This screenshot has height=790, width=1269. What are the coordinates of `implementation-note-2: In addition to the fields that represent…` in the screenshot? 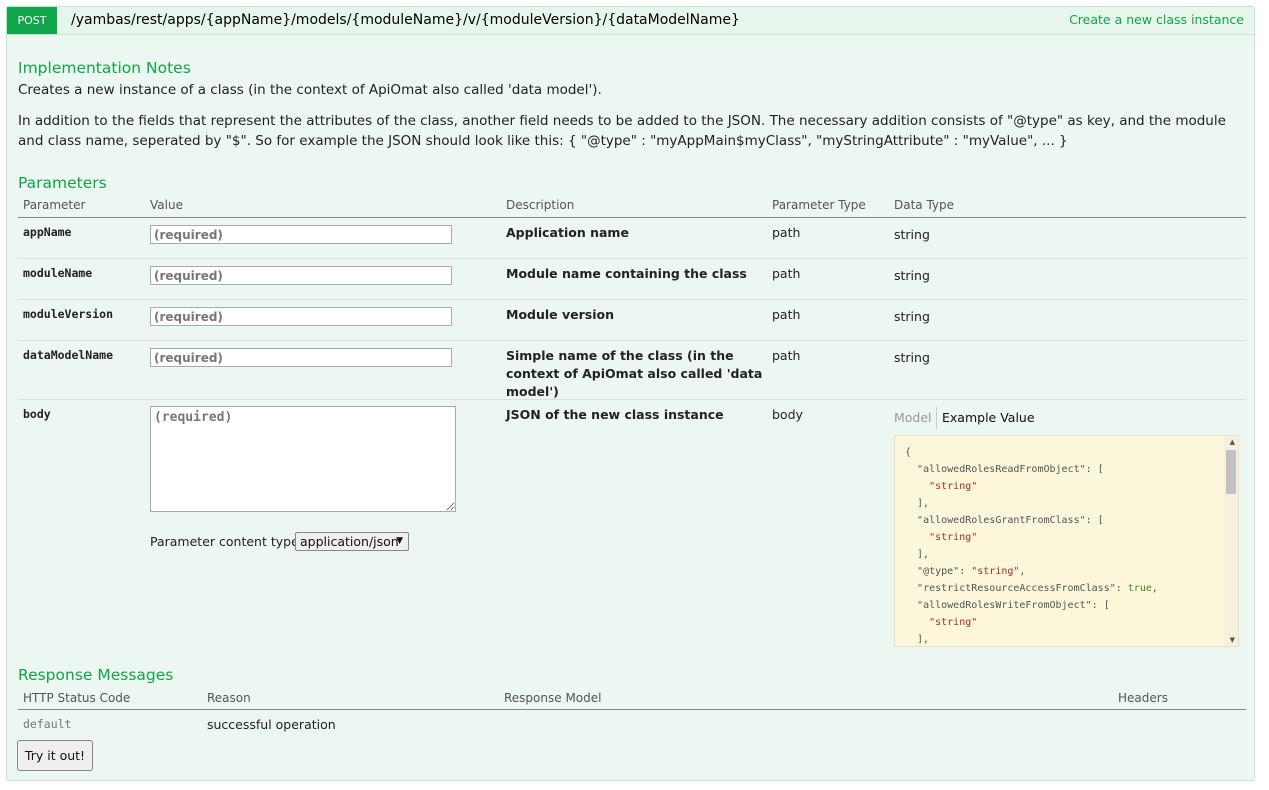 It's located at (622, 131).